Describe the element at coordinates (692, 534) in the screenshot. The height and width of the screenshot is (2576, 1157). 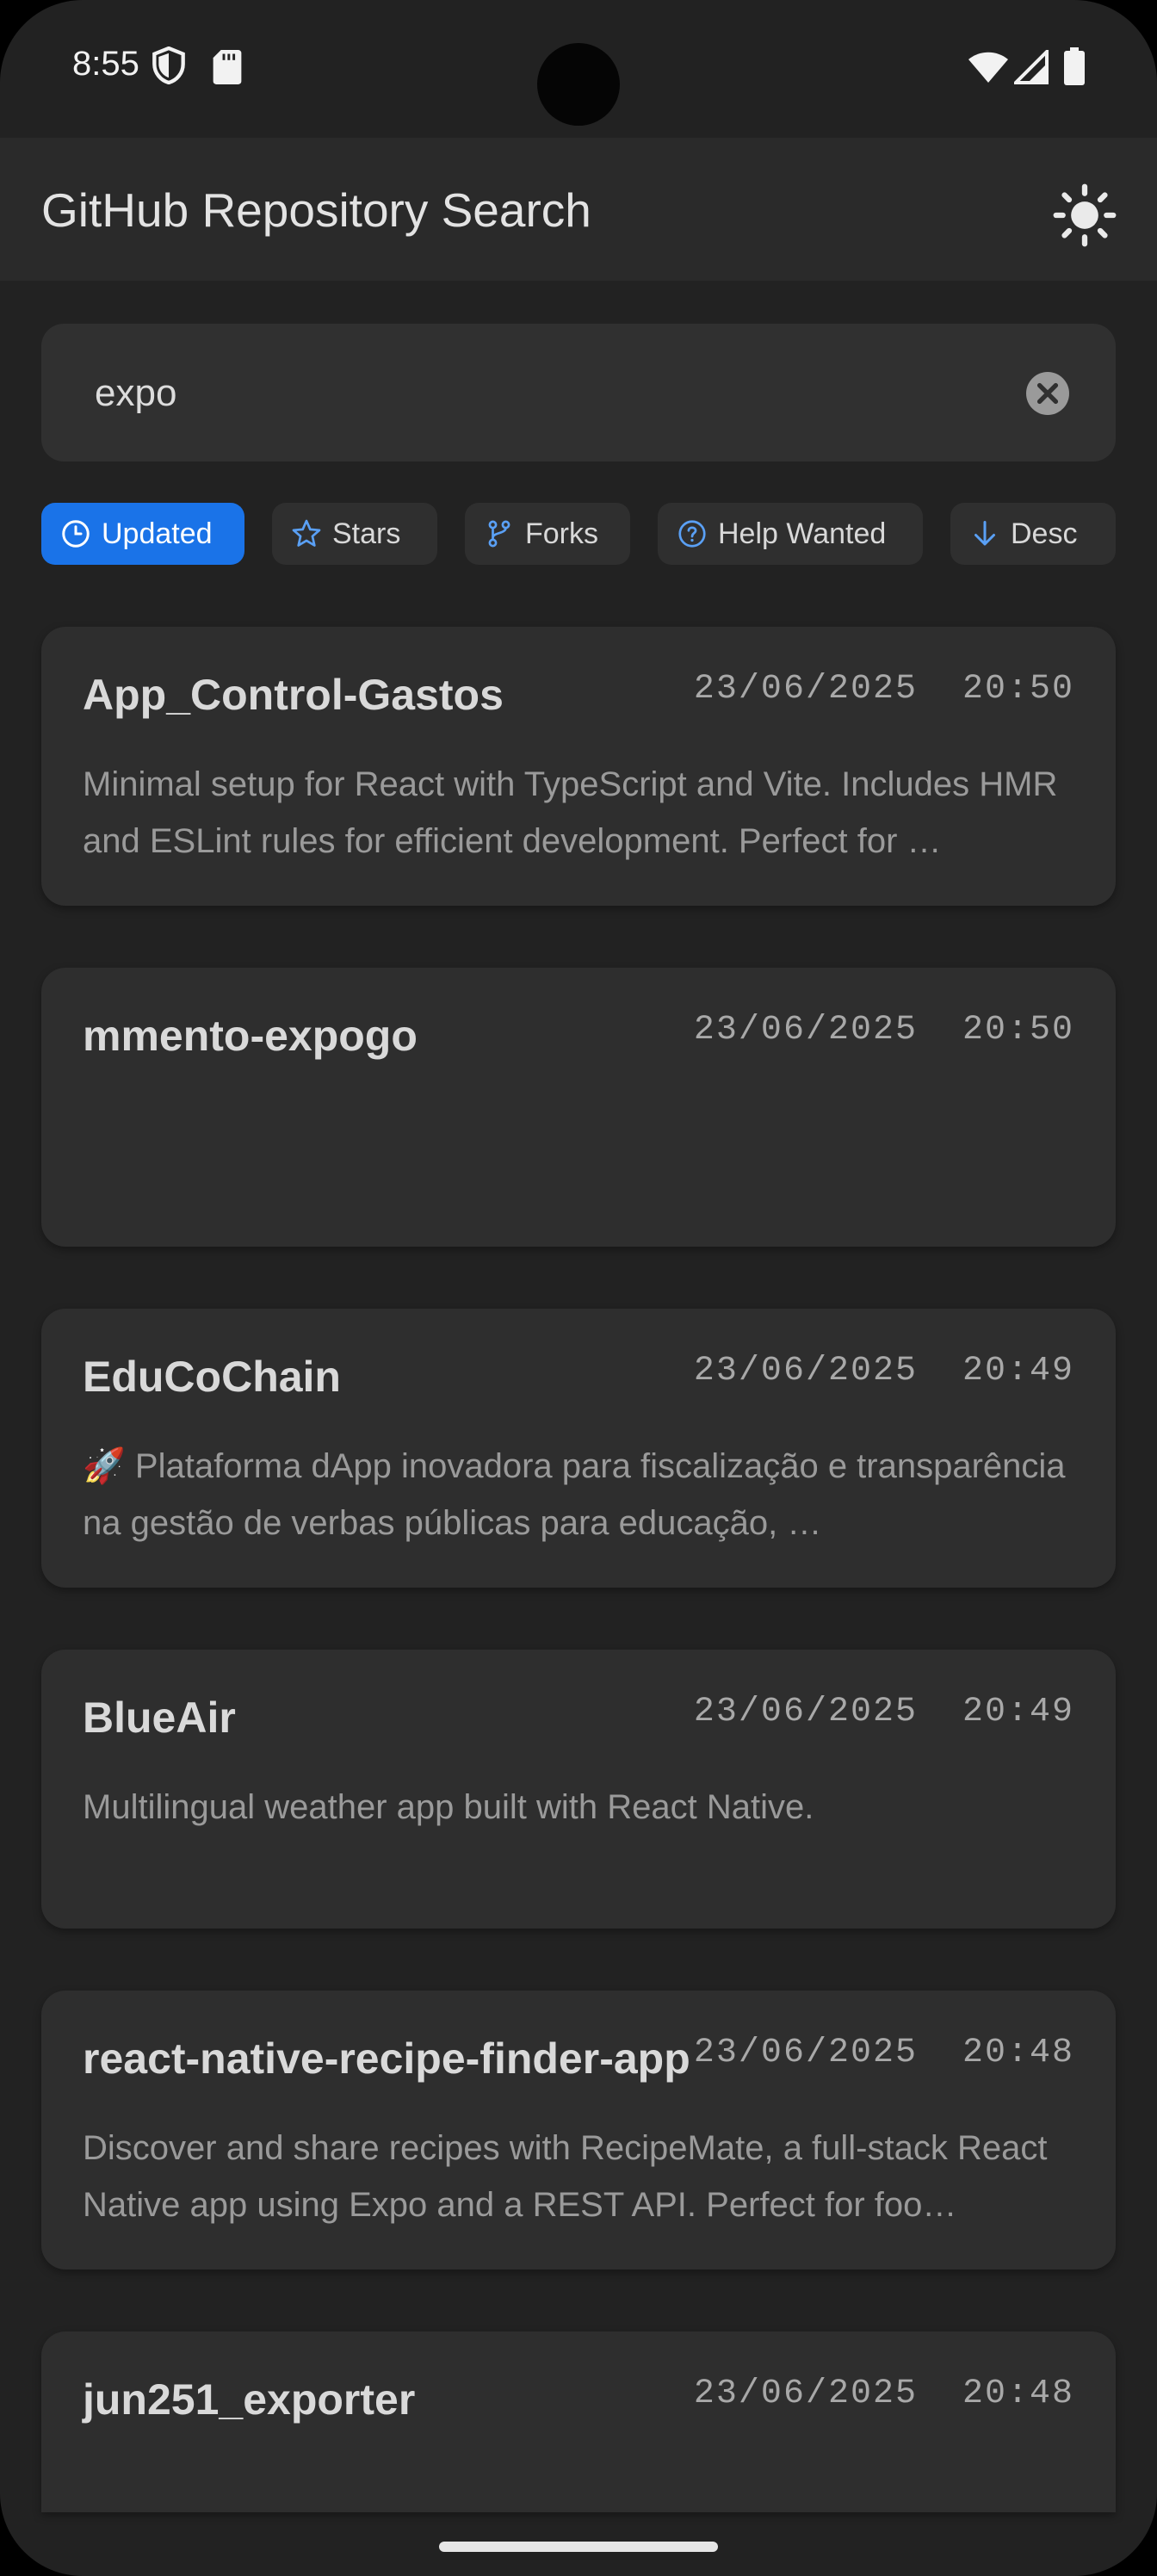
I see `help-icon` at that location.